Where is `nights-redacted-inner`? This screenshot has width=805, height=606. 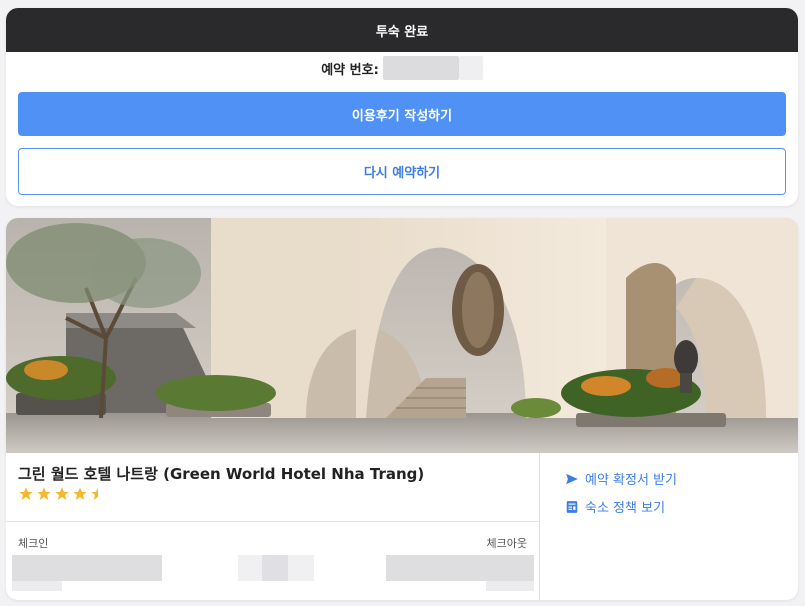
nights-redacted-inner is located at coordinates (275, 568).